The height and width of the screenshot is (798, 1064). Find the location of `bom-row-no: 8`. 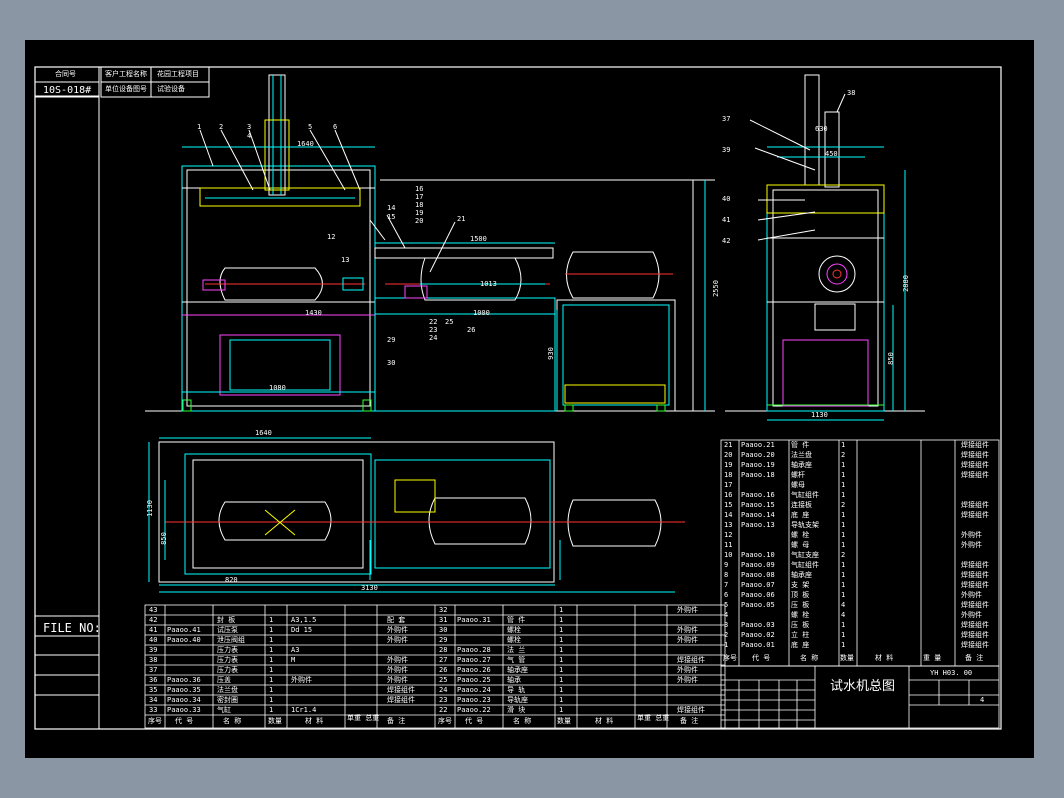

bom-row-no: 8 is located at coordinates (726, 575).